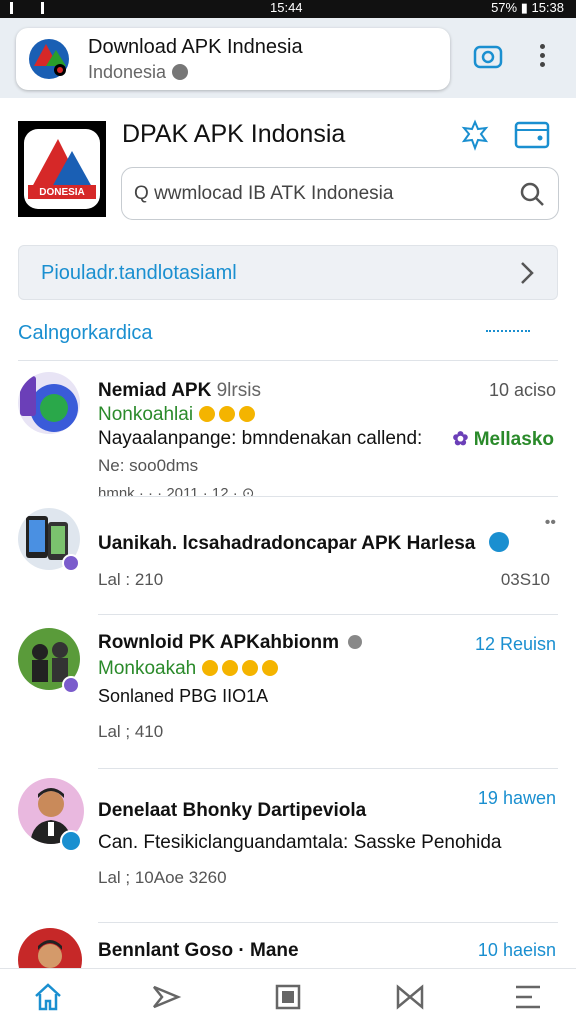 This screenshot has height=1024, width=576. Describe the element at coordinates (131, 579) in the screenshot. I see `feed-item-meta: Lal : 210` at that location.